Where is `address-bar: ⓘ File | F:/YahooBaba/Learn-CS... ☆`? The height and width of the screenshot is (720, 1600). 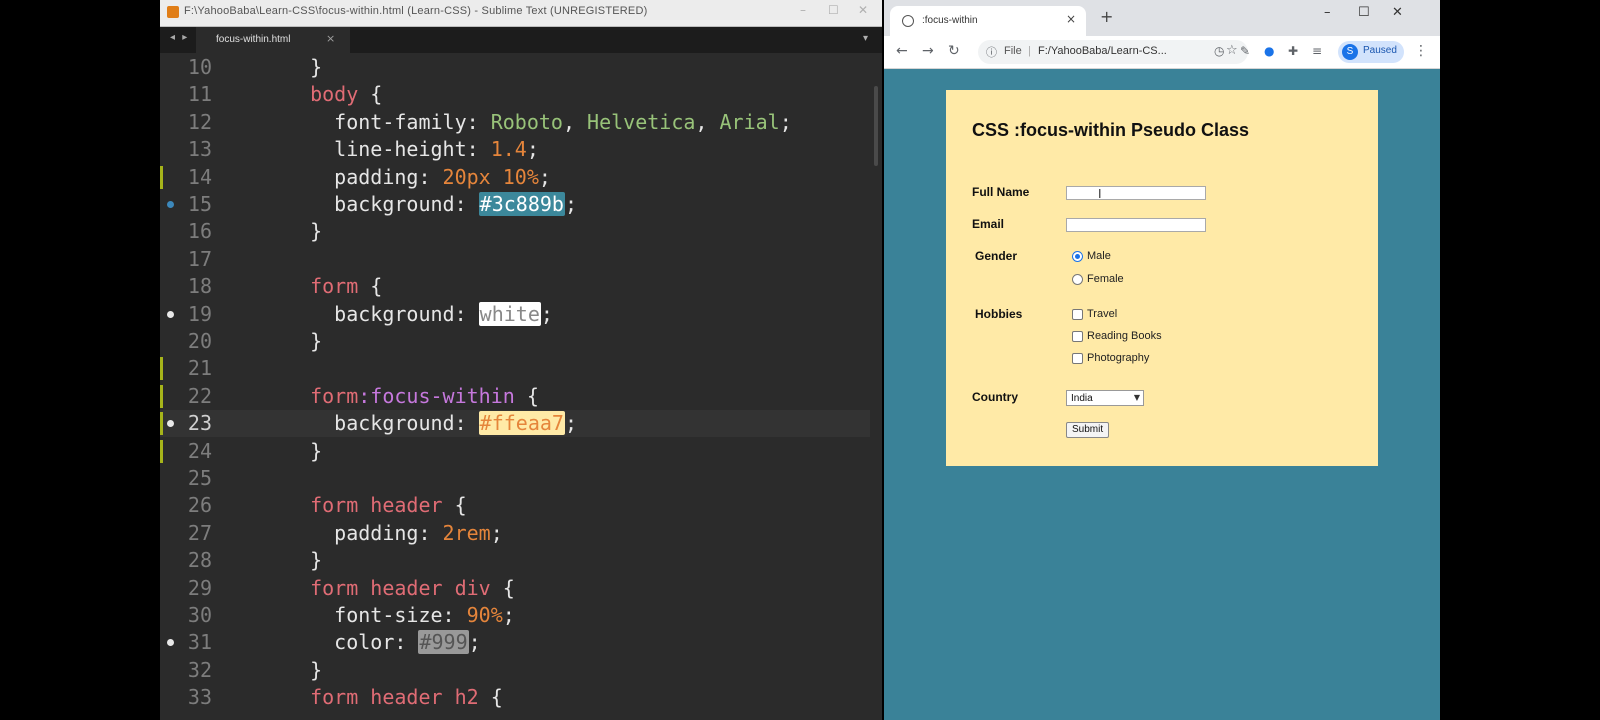
address-bar: ⓘ File | F:/YahooBaba/Learn-CS... ☆ is located at coordinates (1113, 52).